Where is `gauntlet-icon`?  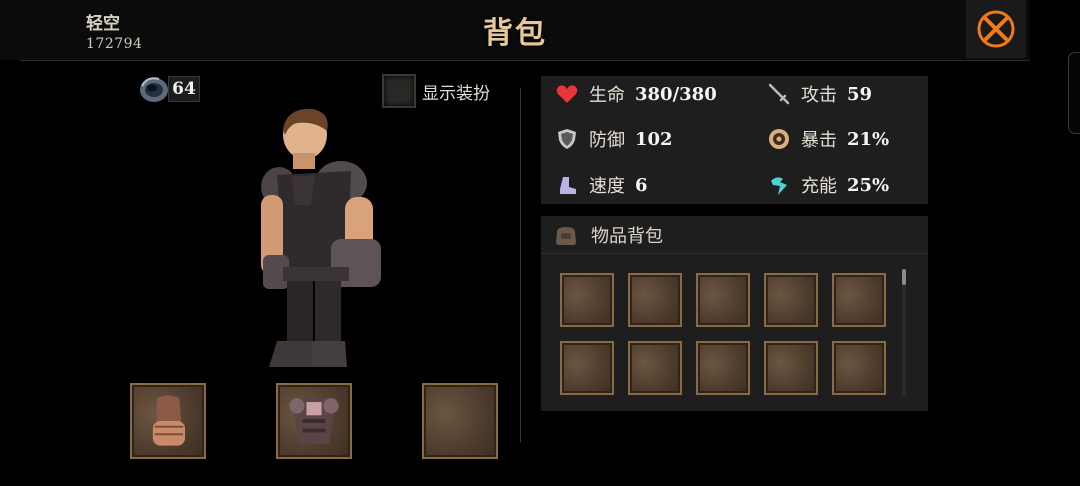 gauntlet-icon is located at coordinates (169, 420).